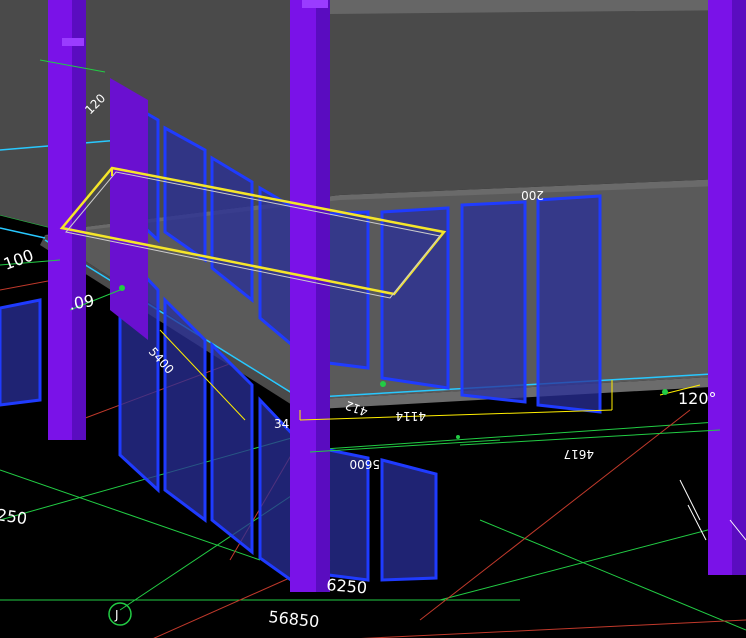  Describe the element at coordinates (739, 287) in the screenshot. I see `column-right-shade` at that location.